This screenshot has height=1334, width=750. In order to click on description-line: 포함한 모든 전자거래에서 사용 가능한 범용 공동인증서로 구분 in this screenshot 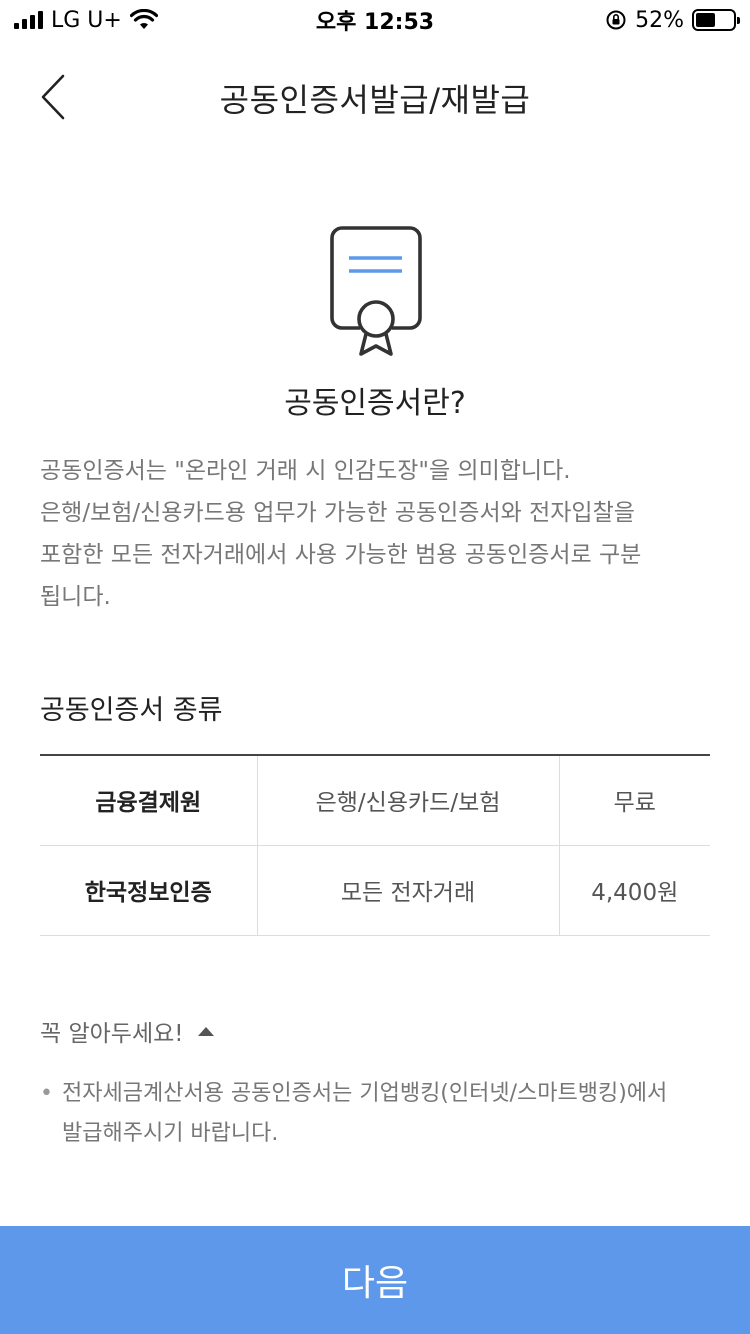, I will do `click(341, 555)`.